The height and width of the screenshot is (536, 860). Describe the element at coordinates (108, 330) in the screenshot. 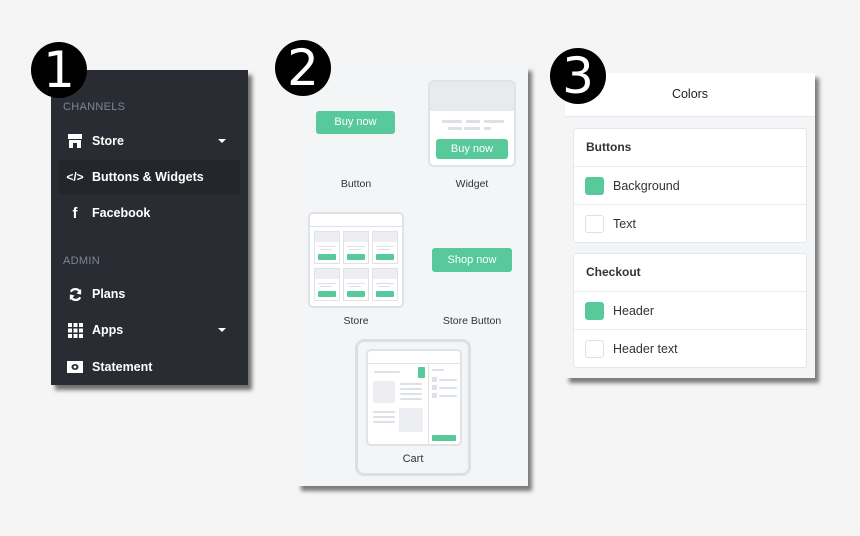

I see `sidebar-item-label: Apps` at that location.